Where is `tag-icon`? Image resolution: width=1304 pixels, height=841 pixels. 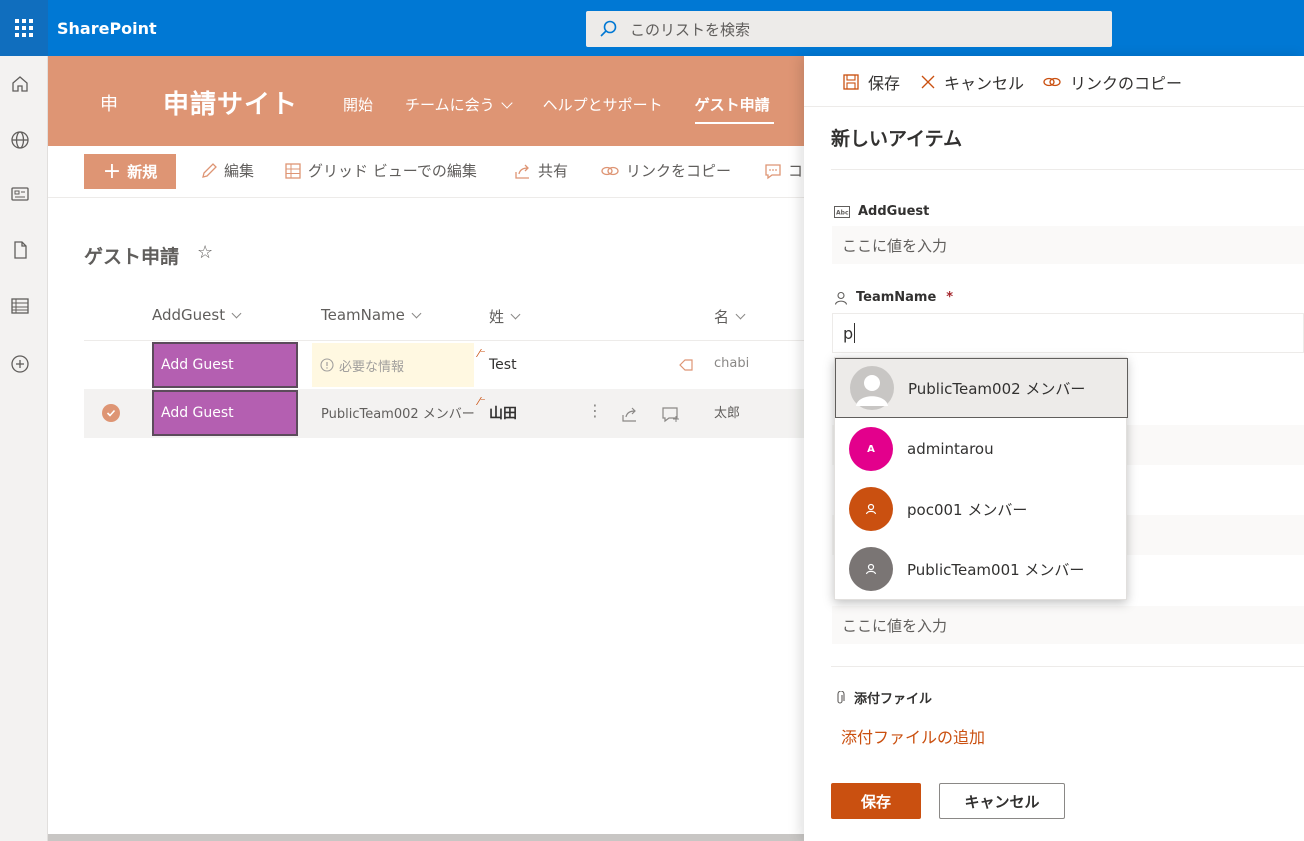
tag-icon is located at coordinates (686, 365).